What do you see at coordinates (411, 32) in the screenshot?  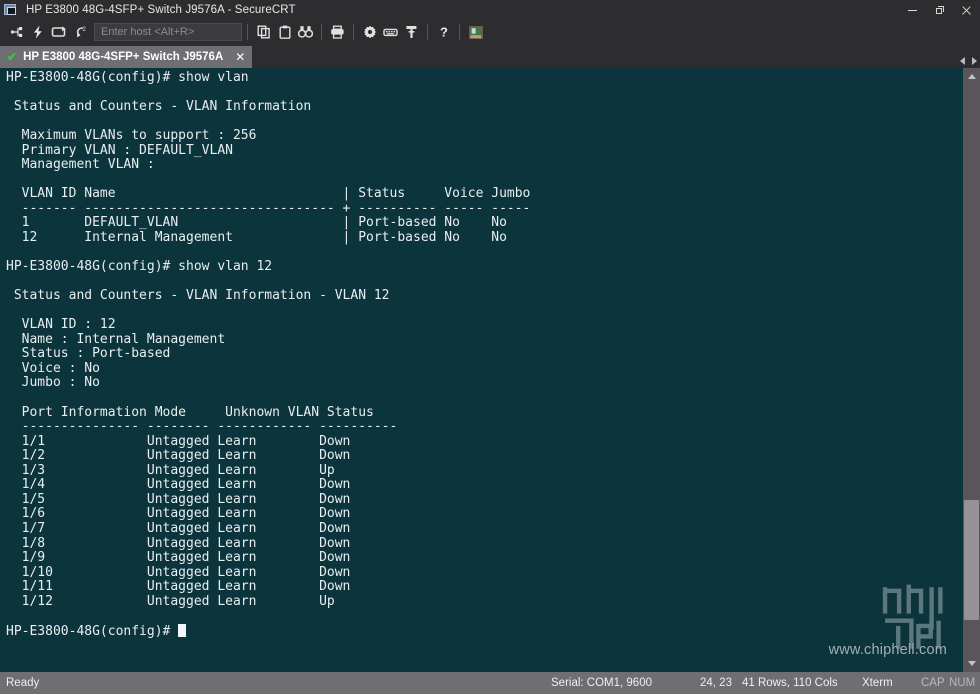 I see `key-icon` at bounding box center [411, 32].